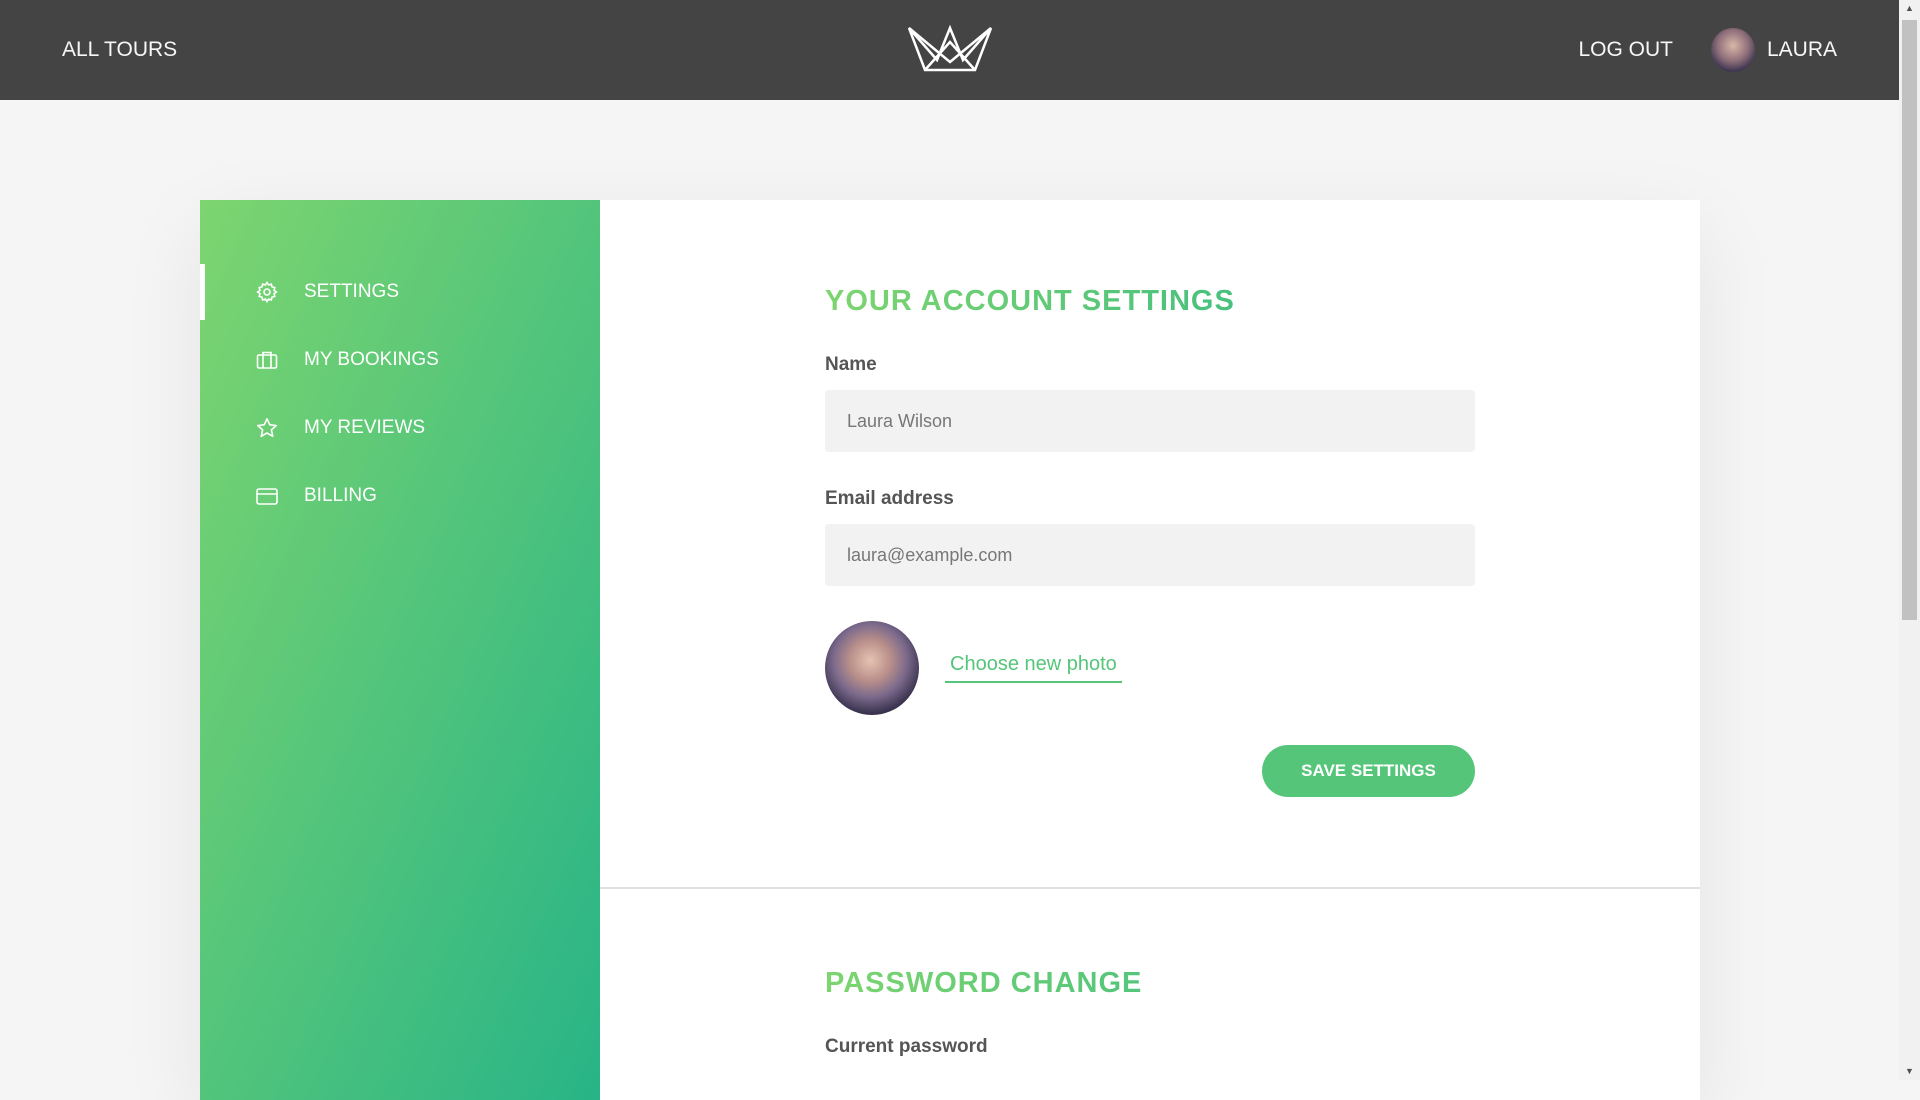 The width and height of the screenshot is (1920, 1100). I want to click on avatar, so click(1732, 50).